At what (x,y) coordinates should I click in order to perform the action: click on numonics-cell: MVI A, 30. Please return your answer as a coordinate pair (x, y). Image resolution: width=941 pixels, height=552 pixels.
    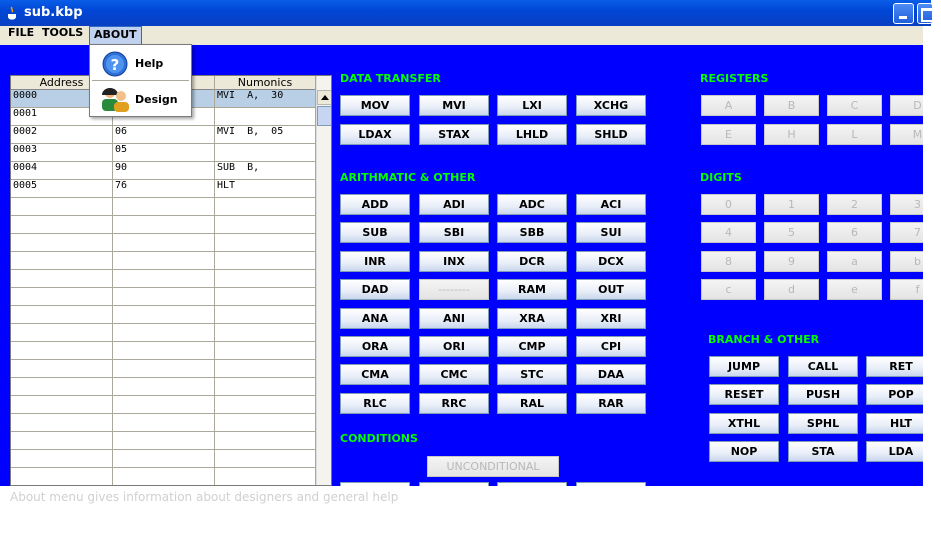
    Looking at the image, I should click on (265, 98).